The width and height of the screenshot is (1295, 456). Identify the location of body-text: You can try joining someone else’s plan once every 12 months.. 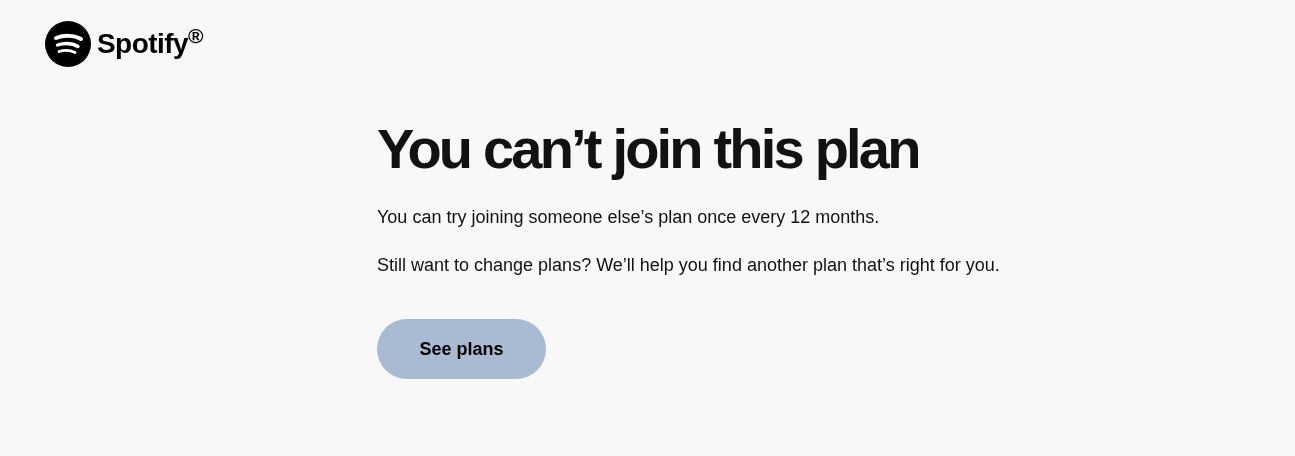
(629, 217).